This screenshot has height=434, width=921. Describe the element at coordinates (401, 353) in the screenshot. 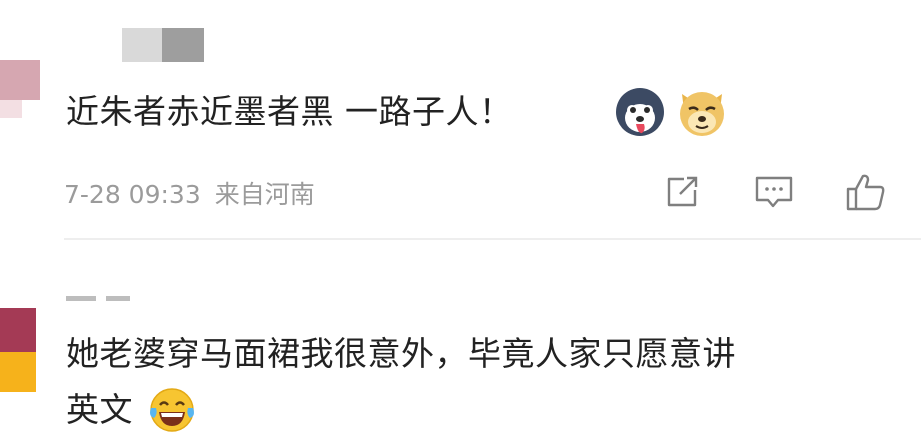

I see `comment-text-line-1: 她老婆穿马面裙我很意外，毕竟人家只愿意讲` at that location.